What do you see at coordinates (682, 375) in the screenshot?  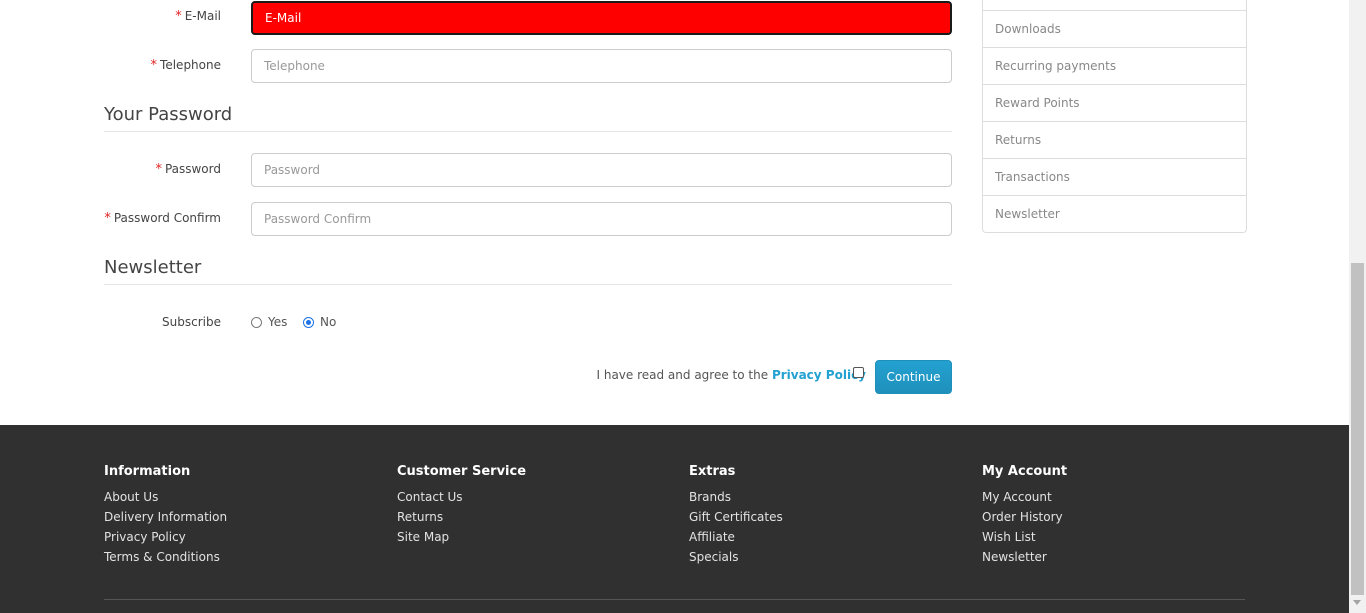 I see `agree-text: I have read and agree to the` at bounding box center [682, 375].